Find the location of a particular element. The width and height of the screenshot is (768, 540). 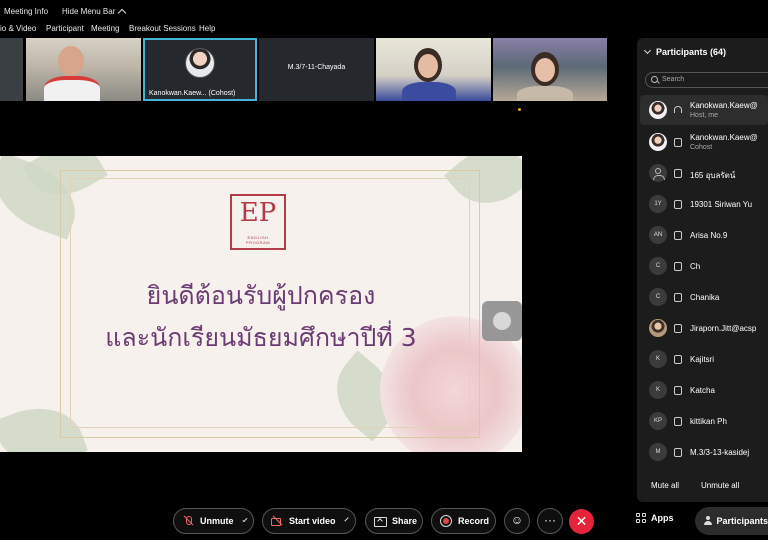

participant-row: K Katcha is located at coordinates (704, 390).